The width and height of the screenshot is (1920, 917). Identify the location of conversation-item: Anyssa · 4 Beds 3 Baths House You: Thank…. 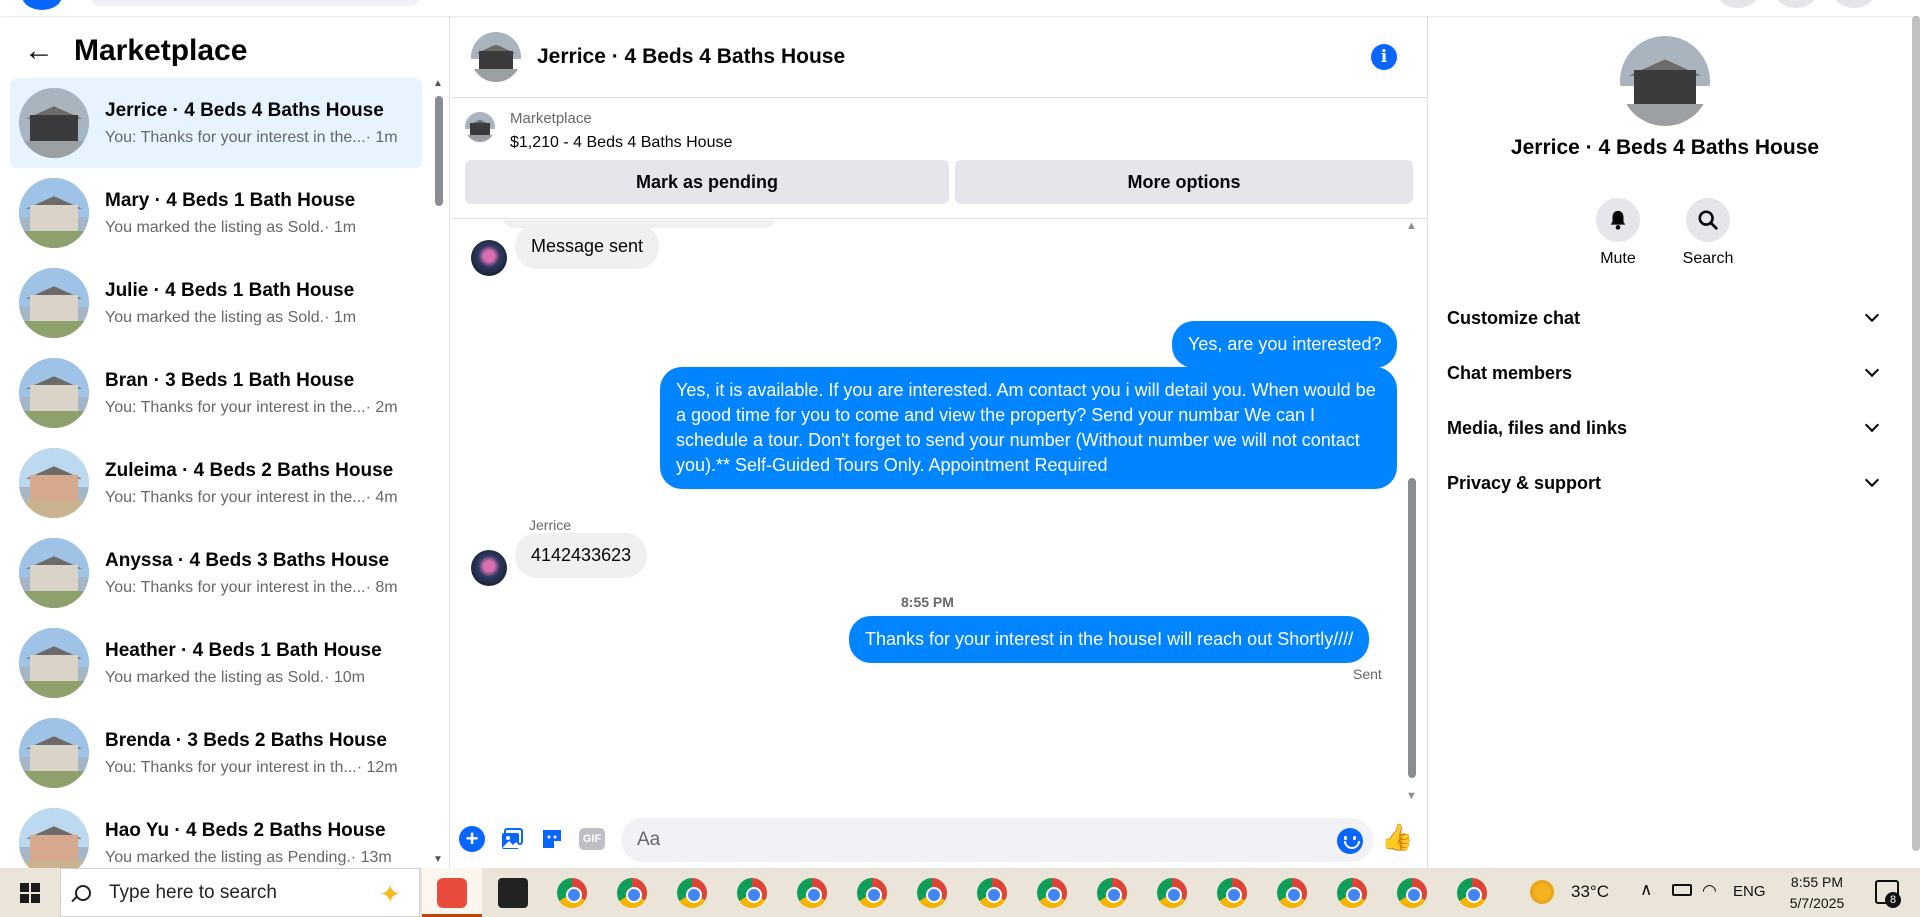
(216, 573).